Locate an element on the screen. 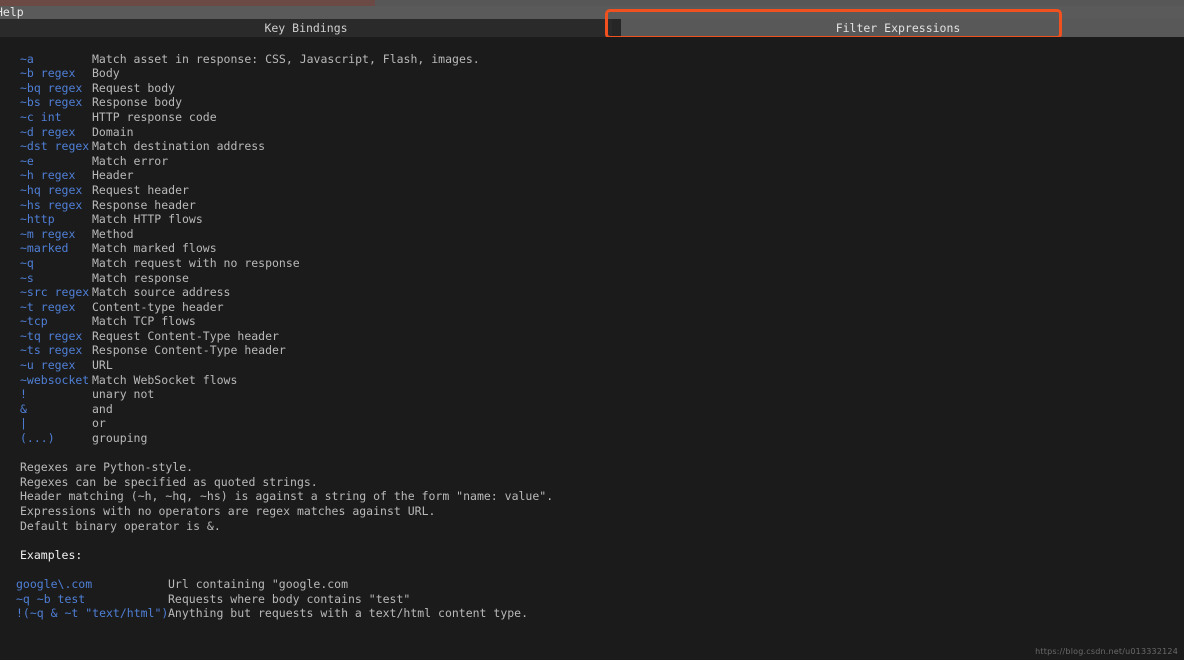 The image size is (1184, 660). filter-key: ~c int is located at coordinates (41, 116).